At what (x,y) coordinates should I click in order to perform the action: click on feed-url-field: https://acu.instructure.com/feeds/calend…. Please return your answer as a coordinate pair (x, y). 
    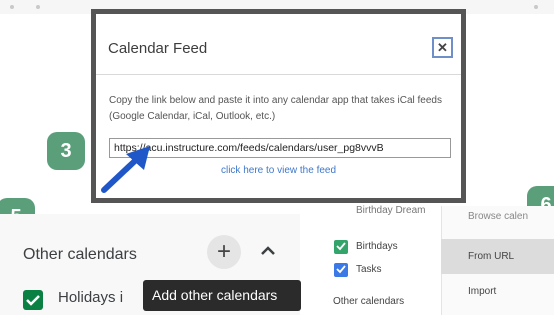
    Looking at the image, I should click on (280, 148).